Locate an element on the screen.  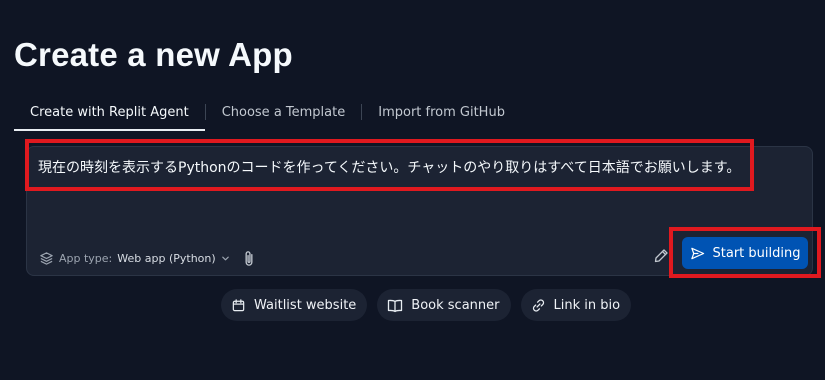
suggestion-label: Waitlist website is located at coordinates (305, 305).